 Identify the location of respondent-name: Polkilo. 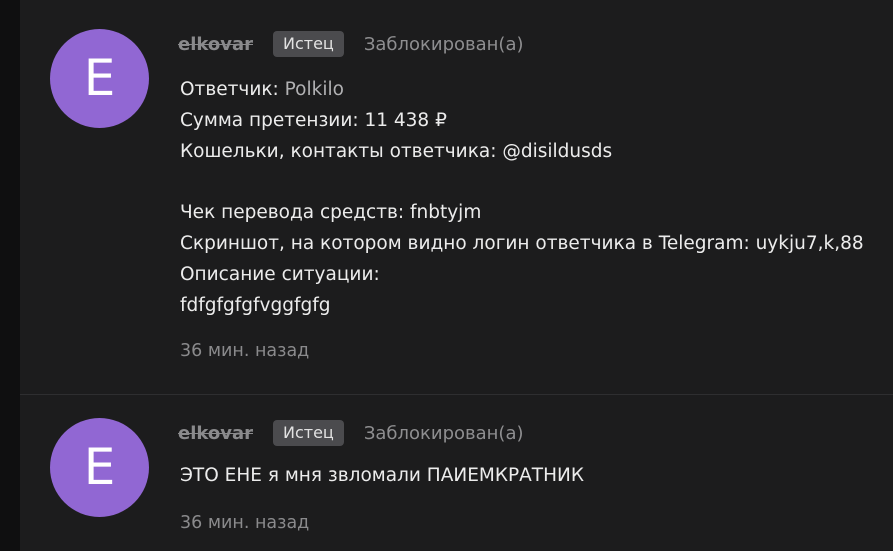
(314, 89).